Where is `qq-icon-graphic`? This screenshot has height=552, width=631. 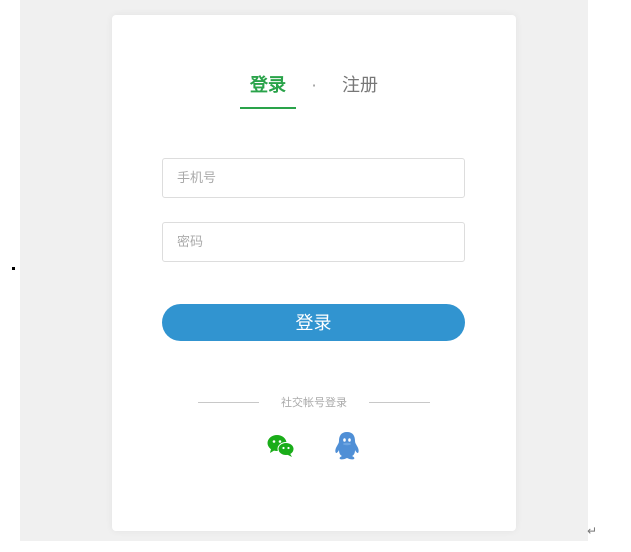 qq-icon-graphic is located at coordinates (347, 446).